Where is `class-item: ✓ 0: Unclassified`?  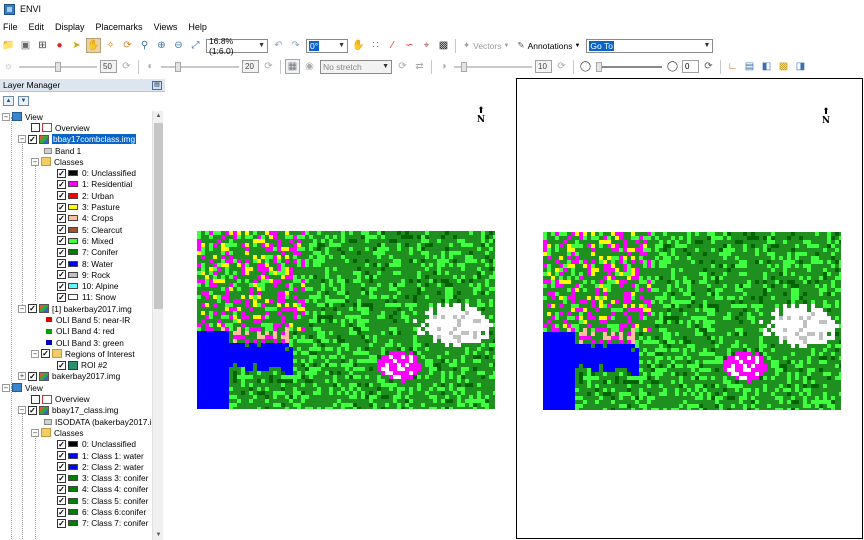
class-item: ✓ 0: Unclassified is located at coordinates (96, 173).